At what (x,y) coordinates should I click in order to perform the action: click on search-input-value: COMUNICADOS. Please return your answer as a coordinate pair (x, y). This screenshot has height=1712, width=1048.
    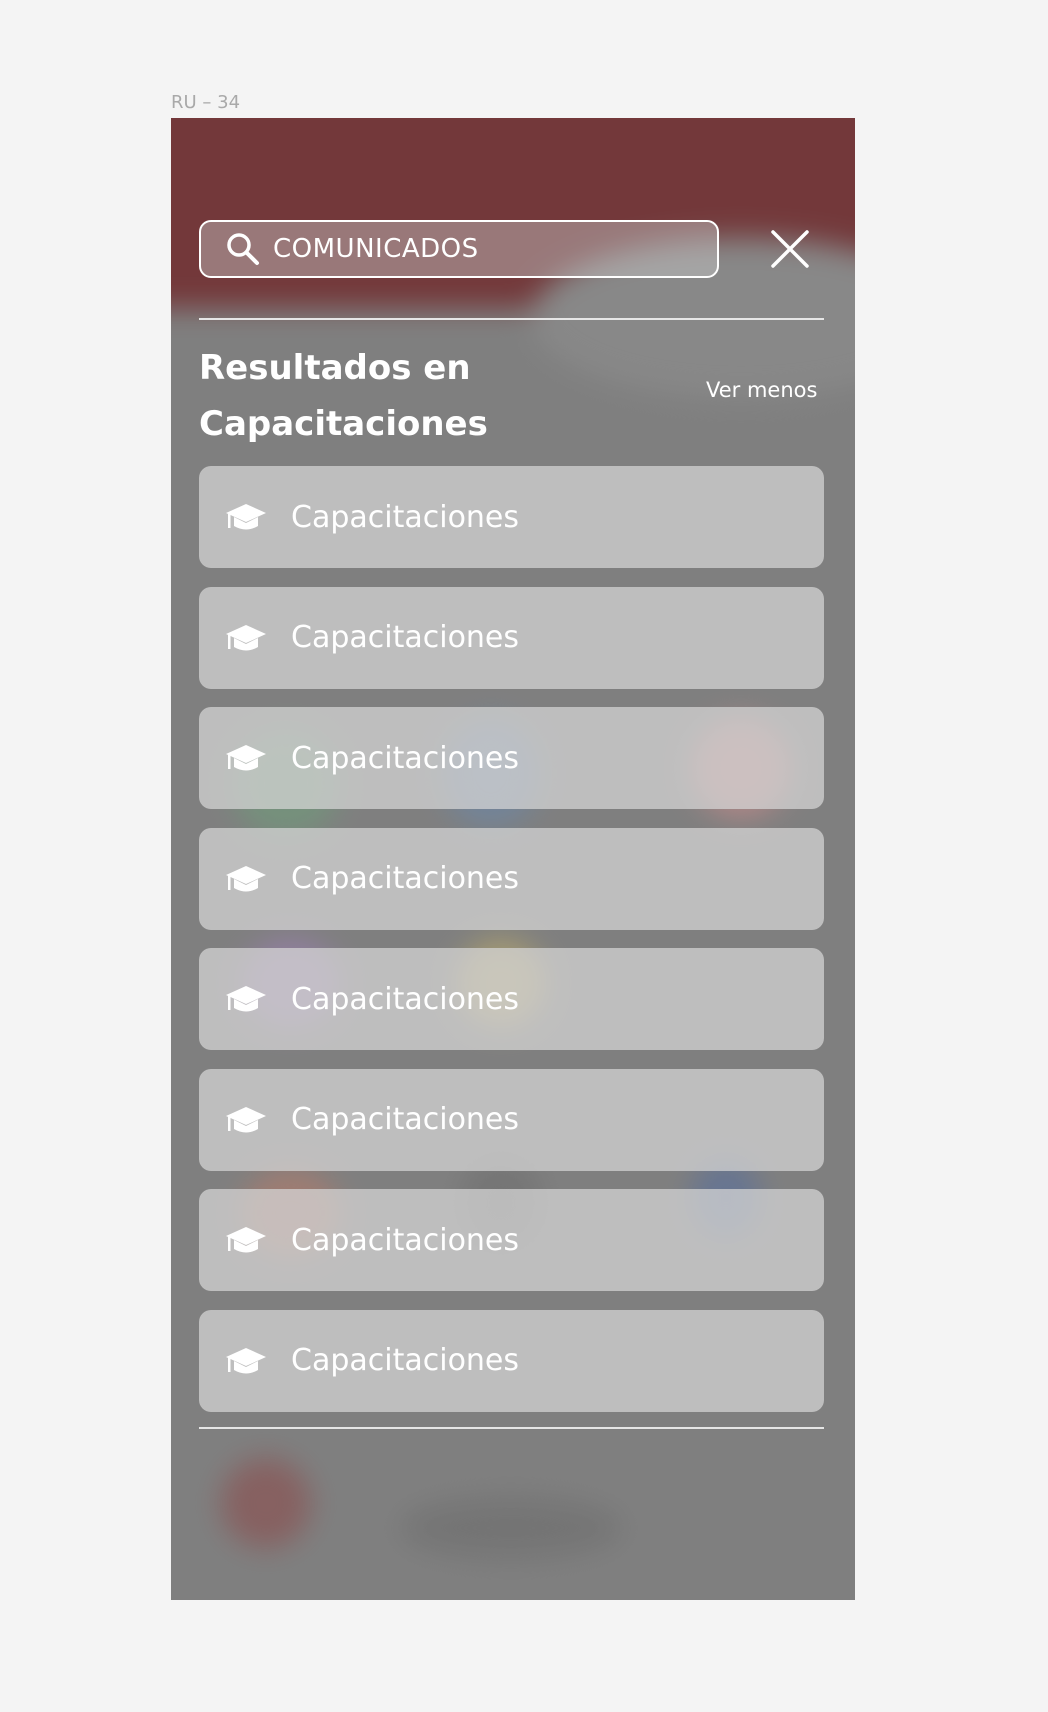
    Looking at the image, I should click on (376, 249).